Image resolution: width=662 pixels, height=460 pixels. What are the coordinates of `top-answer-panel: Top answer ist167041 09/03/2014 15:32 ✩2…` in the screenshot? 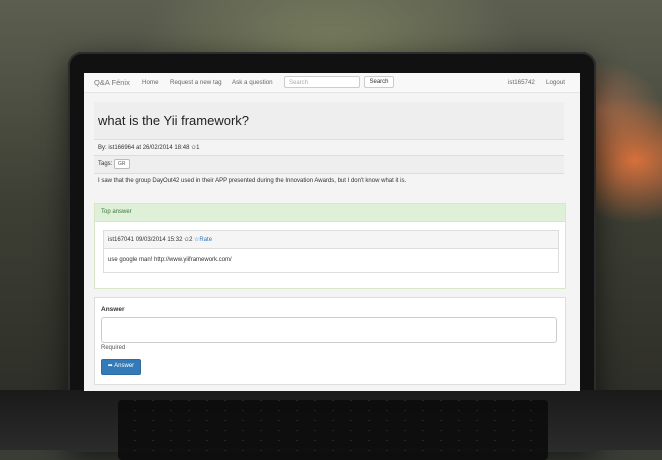 It's located at (330, 246).